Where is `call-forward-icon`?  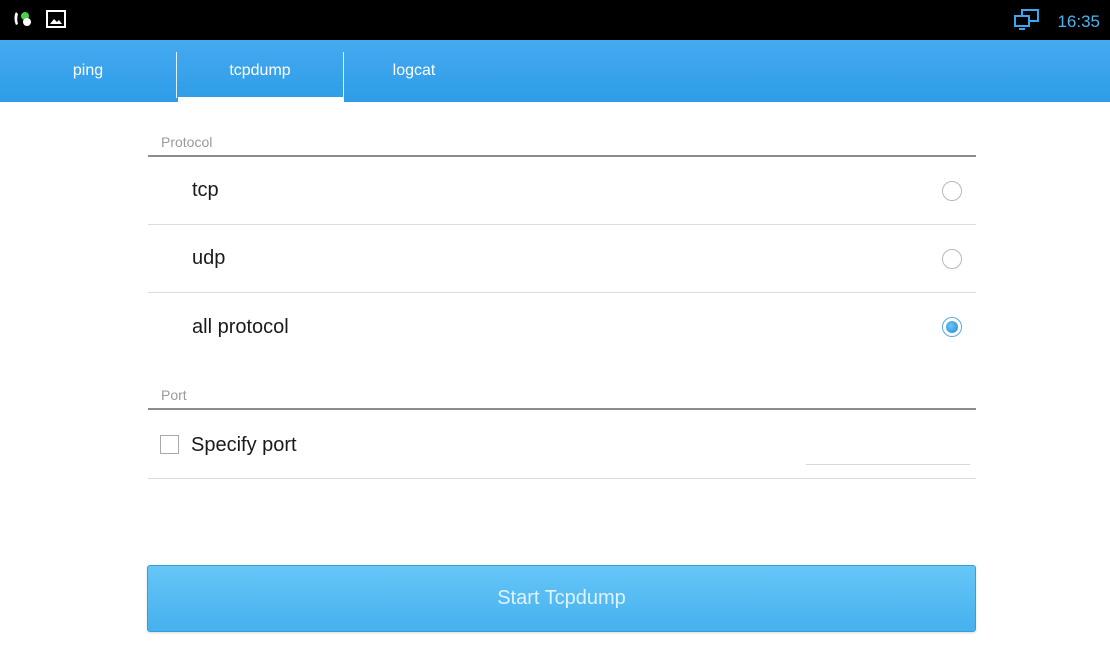 call-forward-icon is located at coordinates (23, 21).